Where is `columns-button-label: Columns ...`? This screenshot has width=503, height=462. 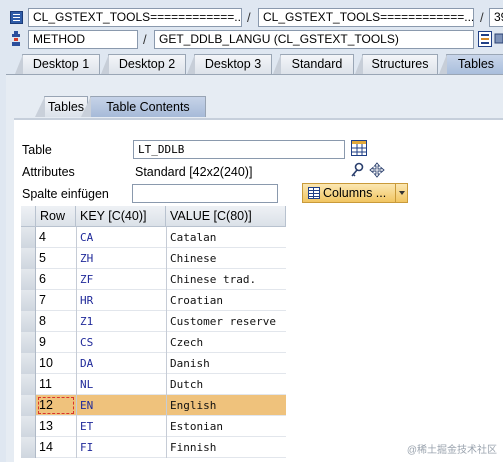
columns-button-label: Columns ... is located at coordinates (355, 193).